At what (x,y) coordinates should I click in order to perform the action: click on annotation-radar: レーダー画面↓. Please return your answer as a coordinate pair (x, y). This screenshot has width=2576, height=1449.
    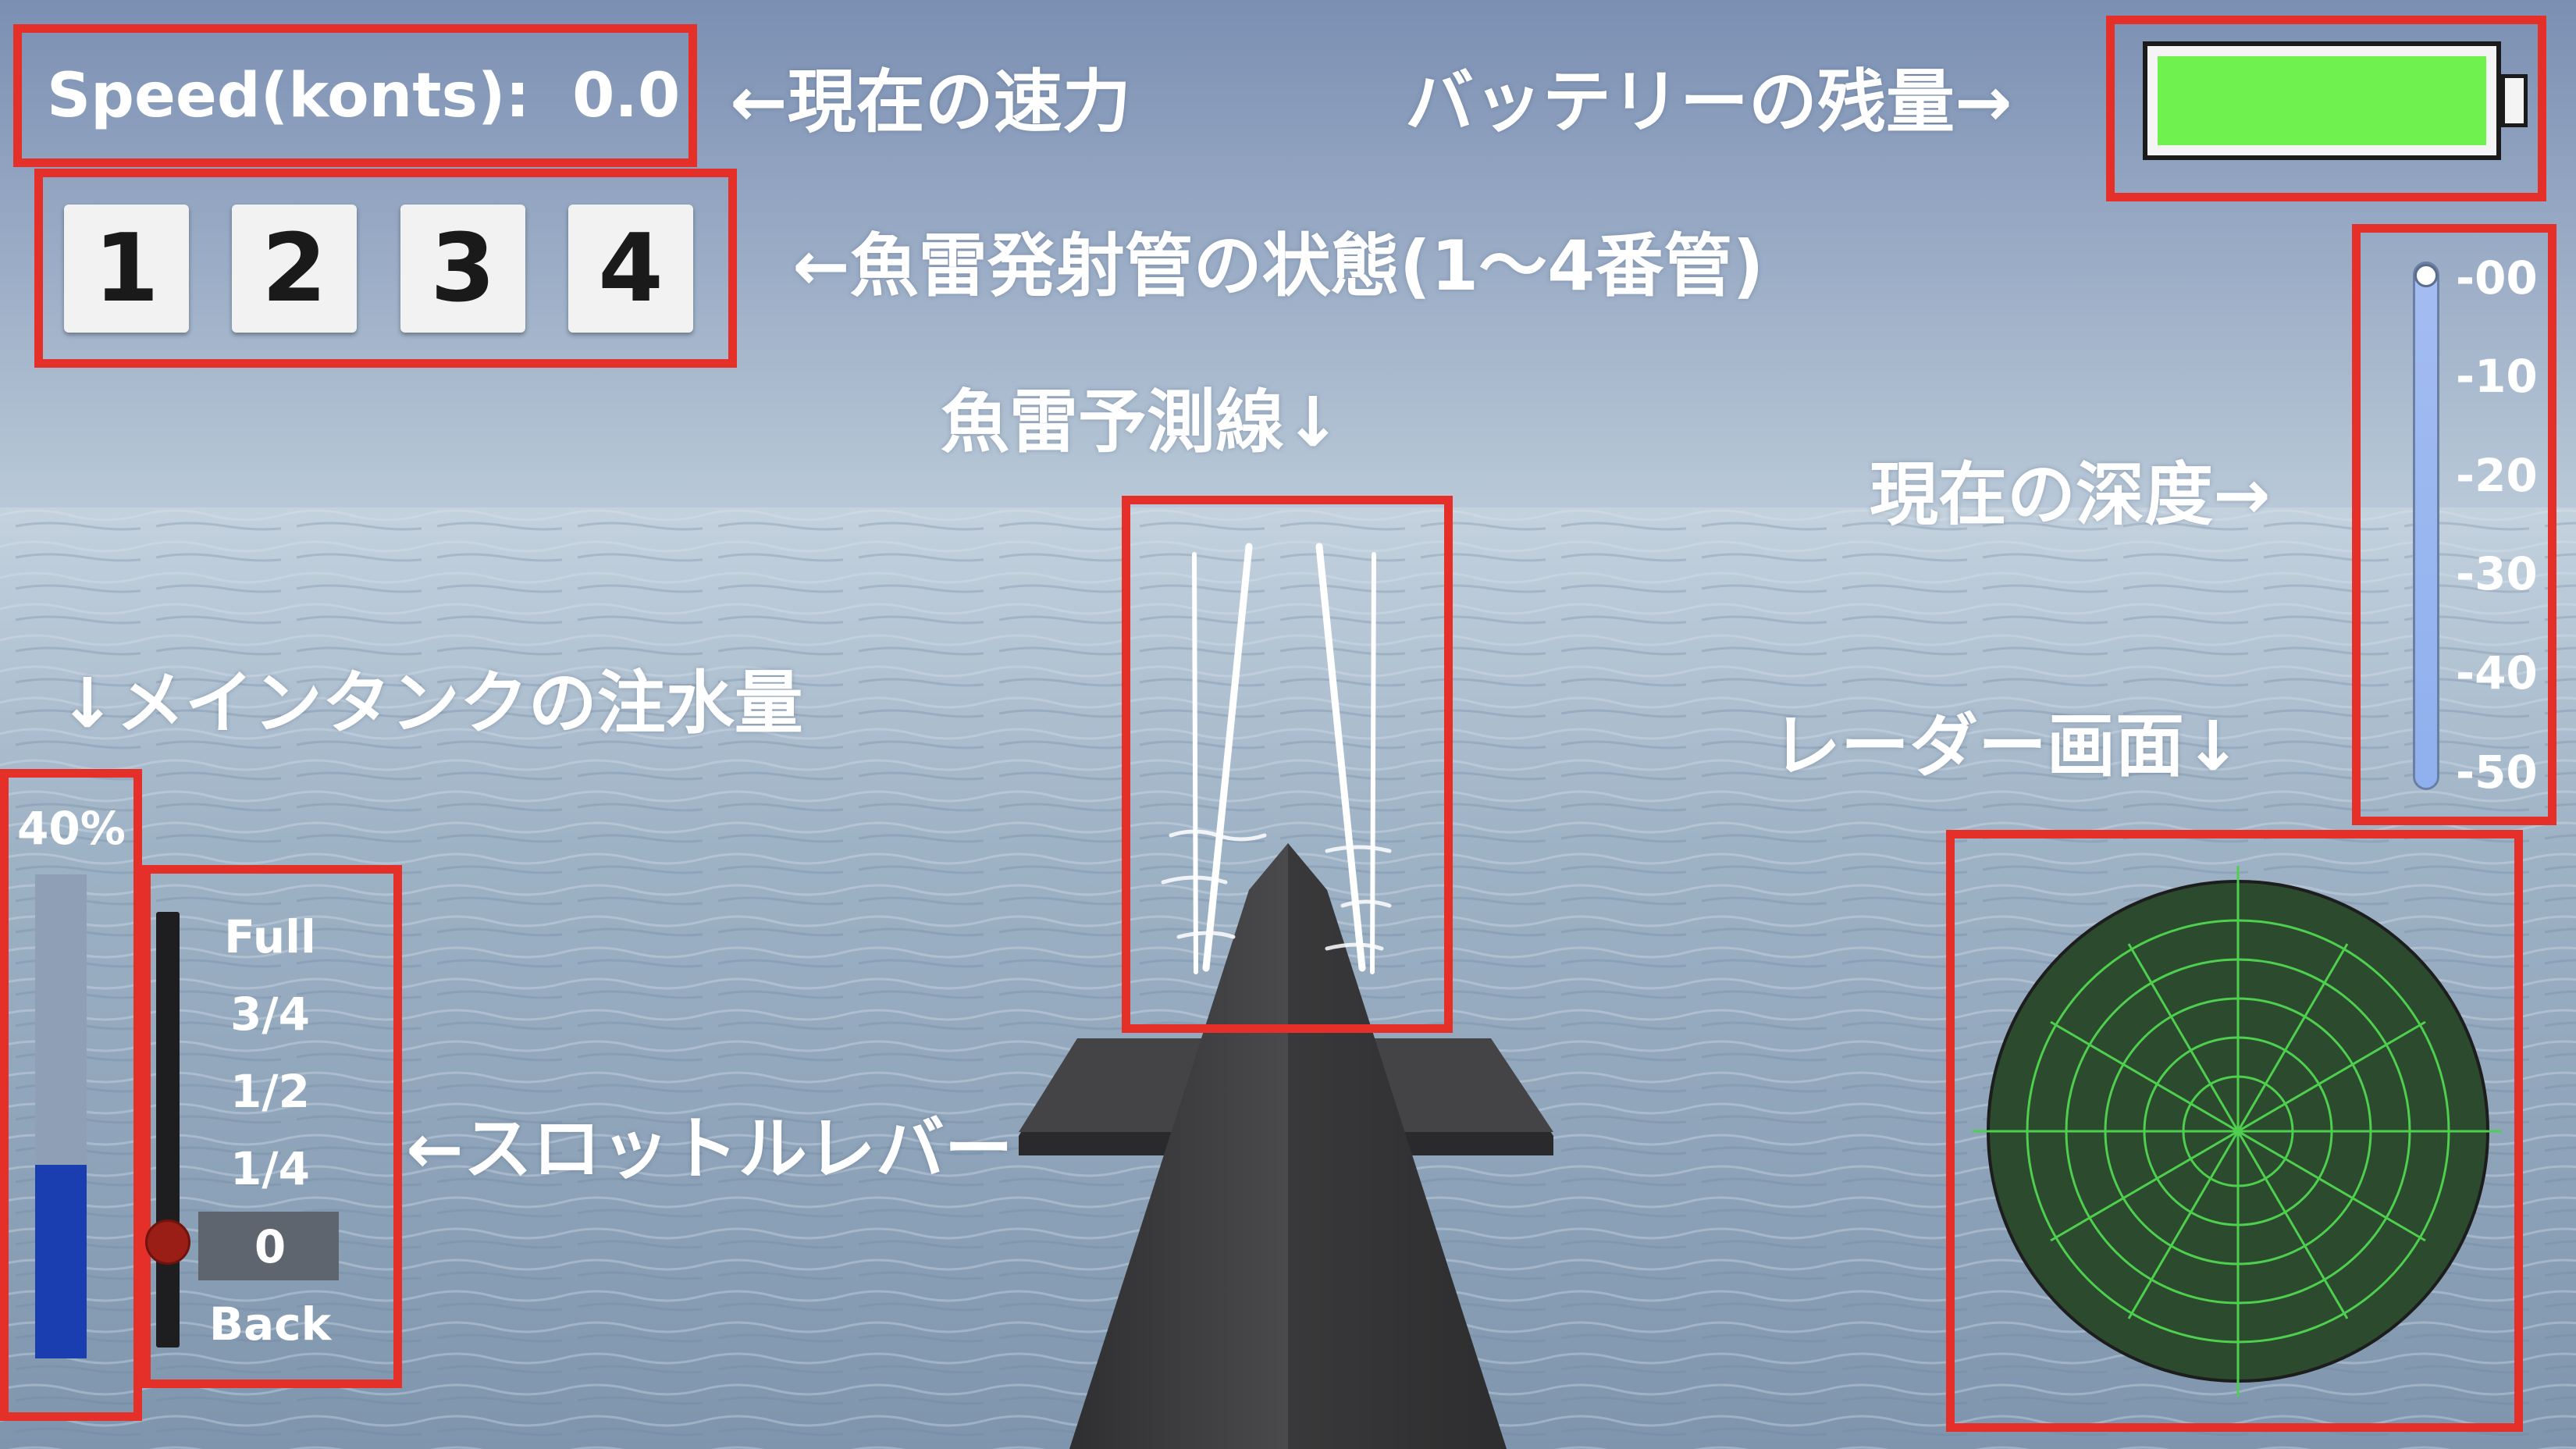
    Looking at the image, I should click on (2007, 746).